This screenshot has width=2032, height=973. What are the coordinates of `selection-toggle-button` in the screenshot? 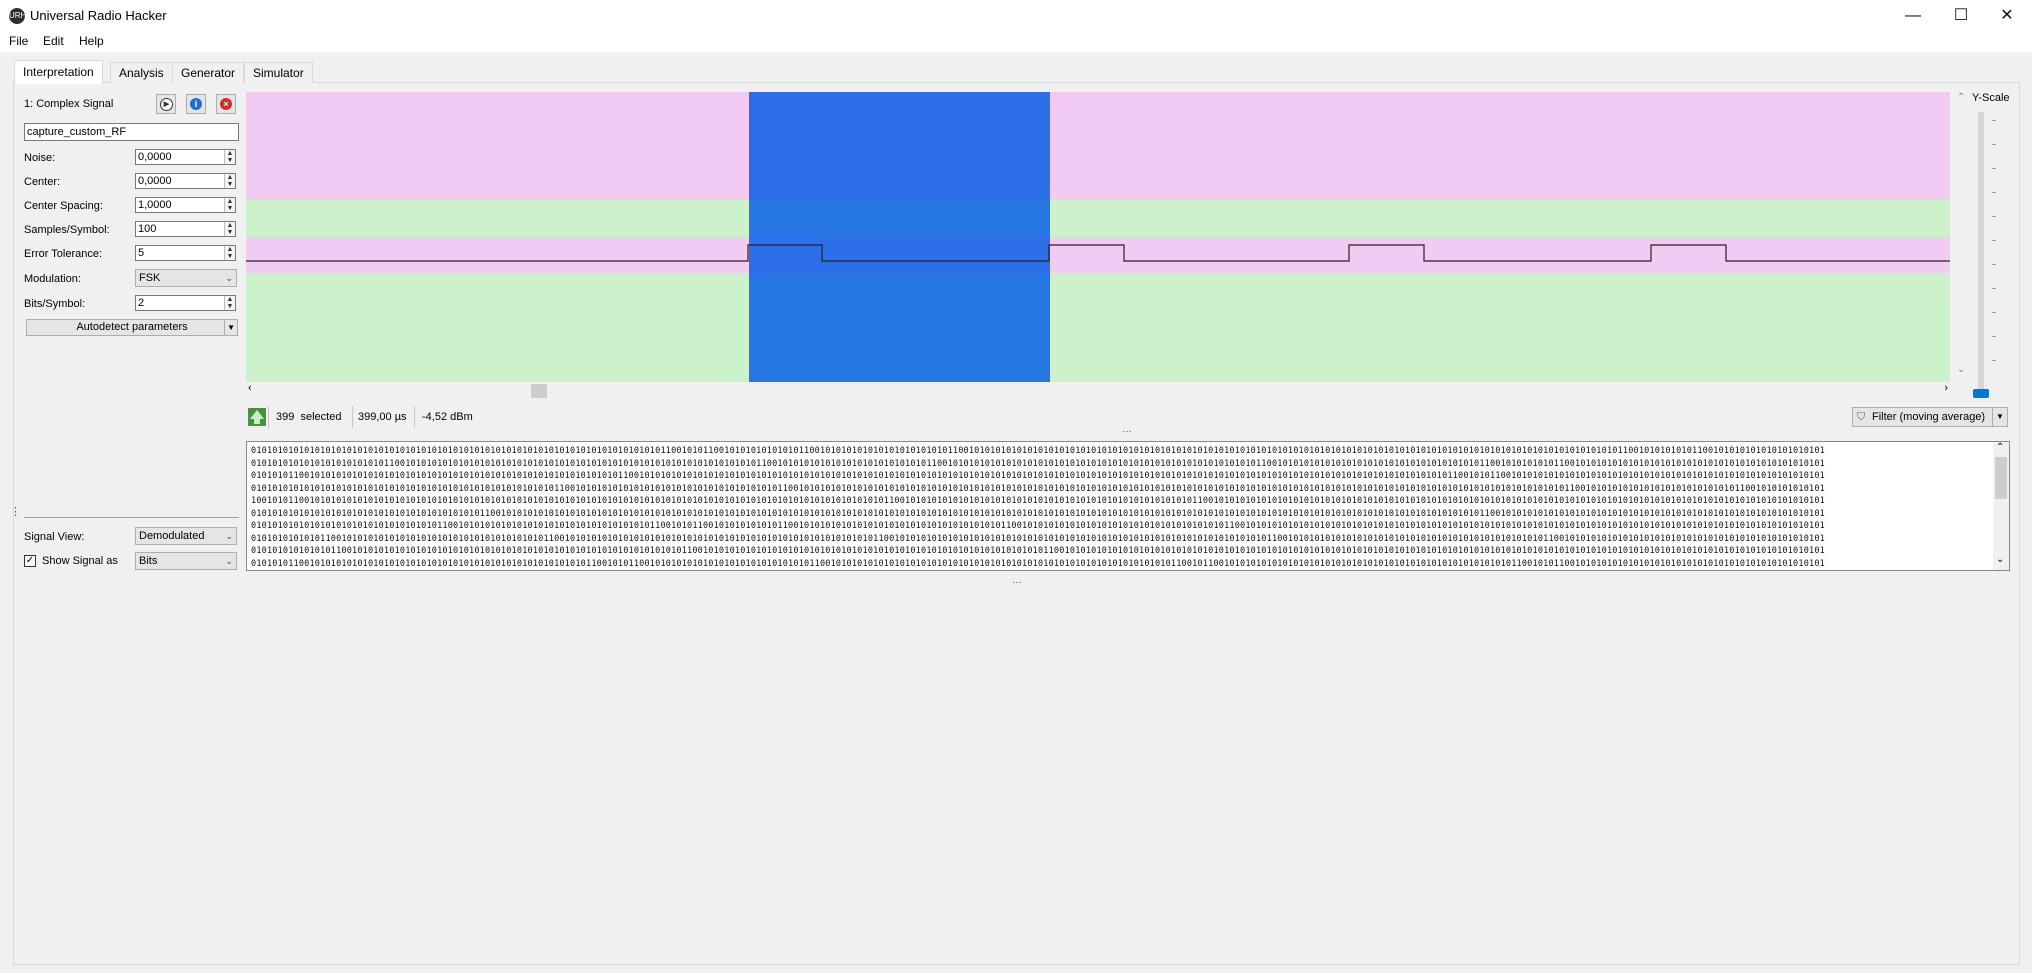 It's located at (257, 417).